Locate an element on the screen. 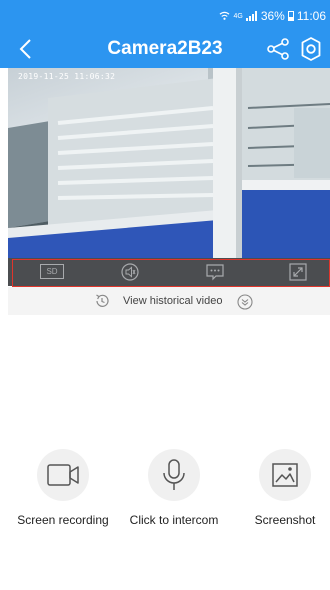 The image size is (330, 590). screenshot-button: Screenshot is located at coordinates (281, 488).